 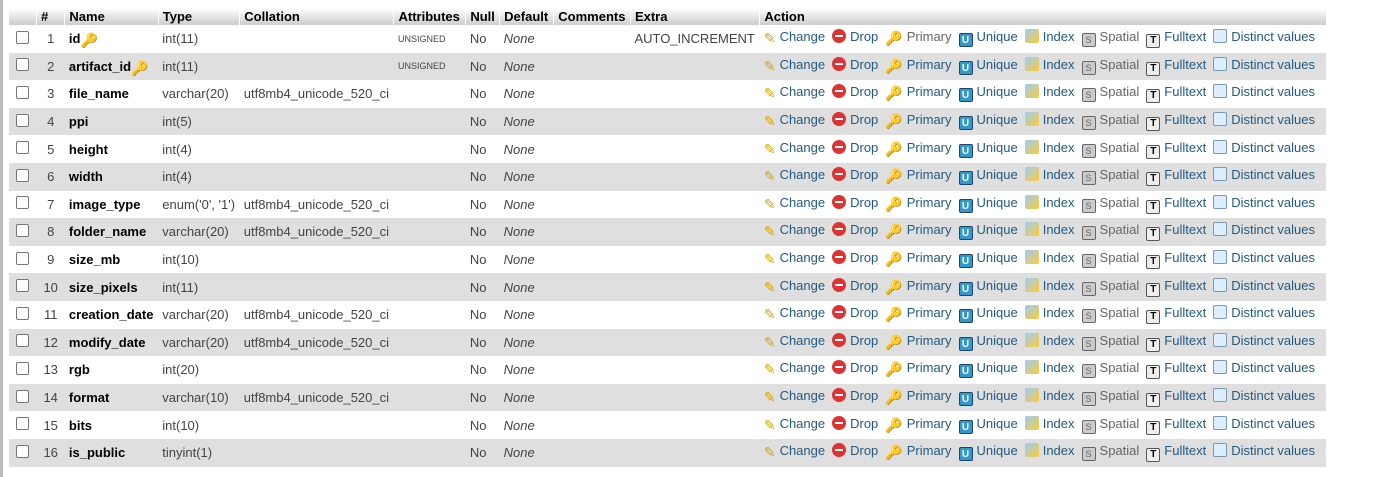 I want to click on header-extra: Extra, so click(x=694, y=16).